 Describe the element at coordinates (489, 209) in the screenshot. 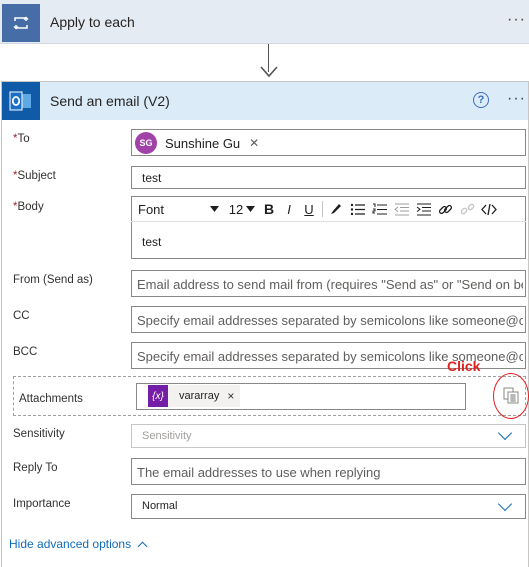

I see `code-view-icon` at that location.